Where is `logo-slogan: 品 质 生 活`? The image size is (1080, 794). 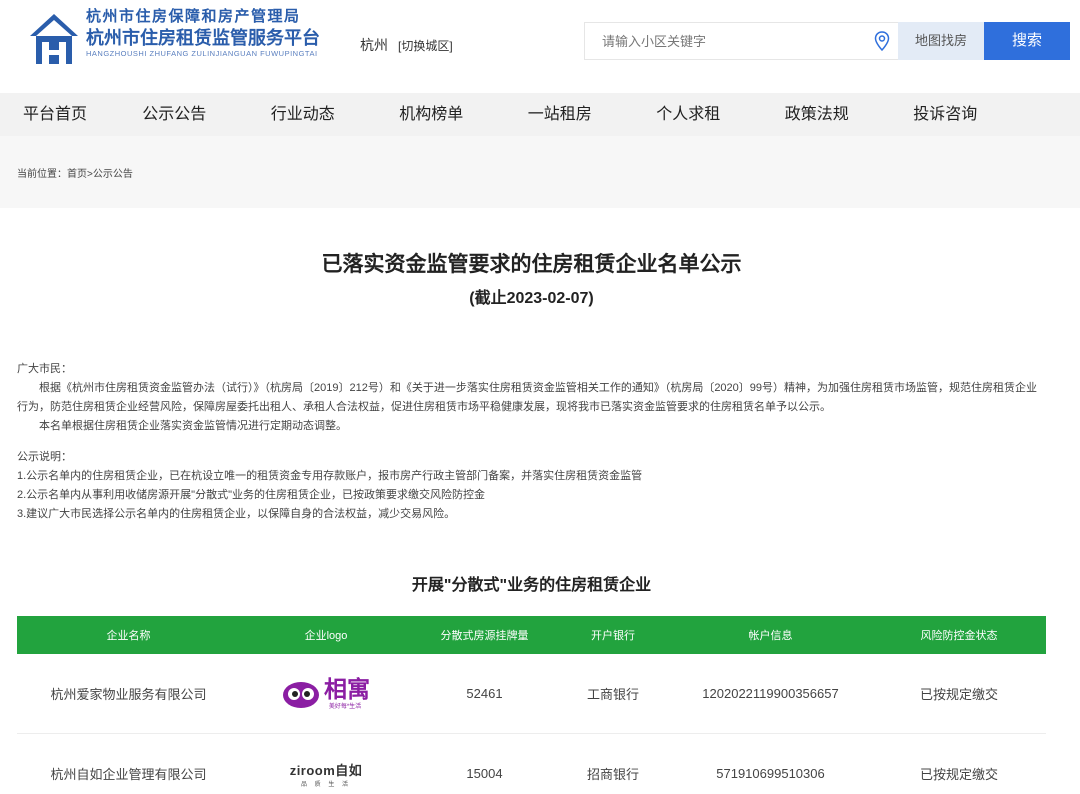
logo-slogan: 品 质 生 活 is located at coordinates (325, 784).